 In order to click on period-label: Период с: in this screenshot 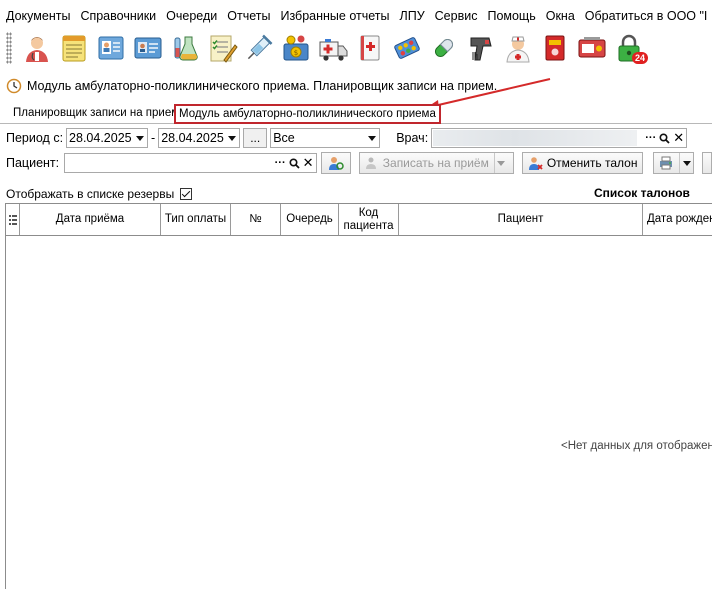, I will do `click(35, 138)`.